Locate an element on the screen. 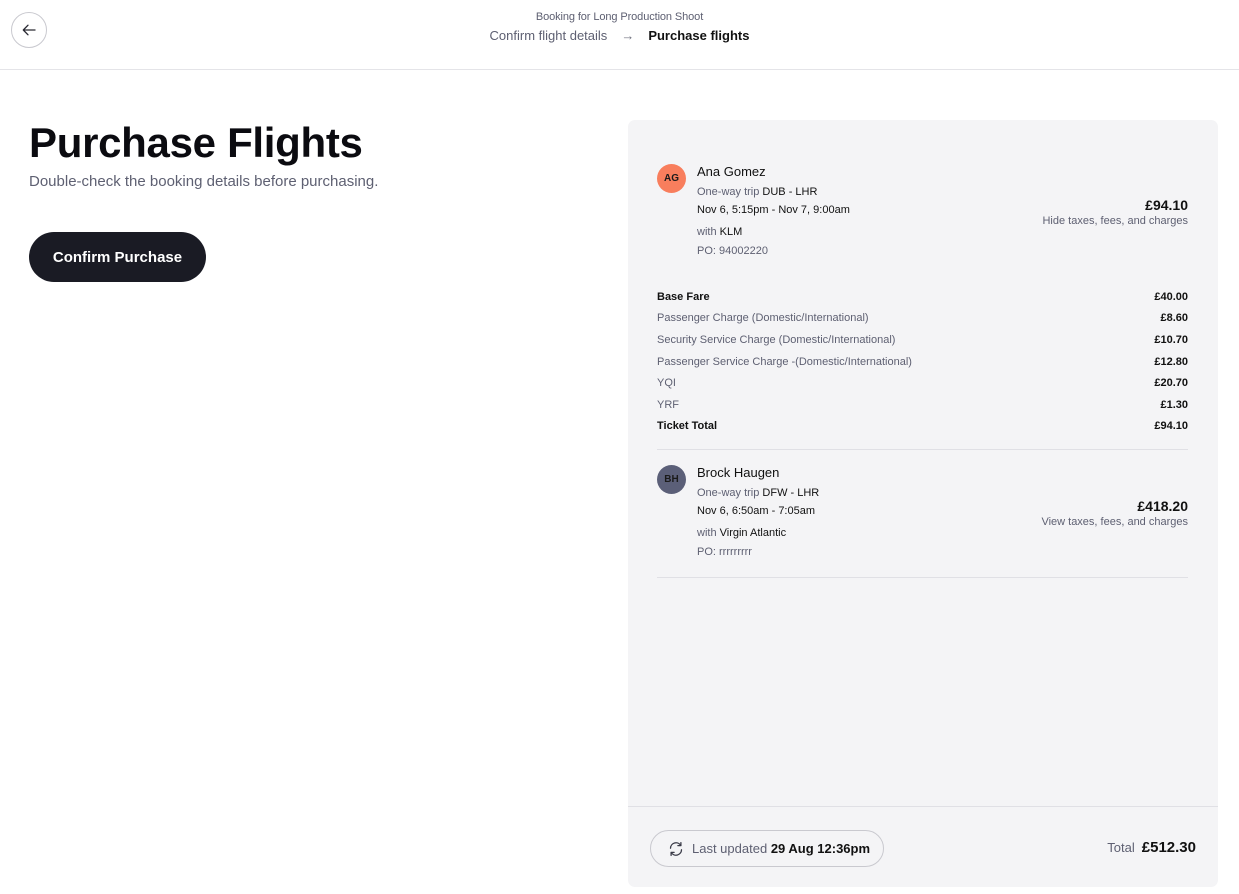 The image size is (1239, 894). avatar: AG is located at coordinates (671, 178).